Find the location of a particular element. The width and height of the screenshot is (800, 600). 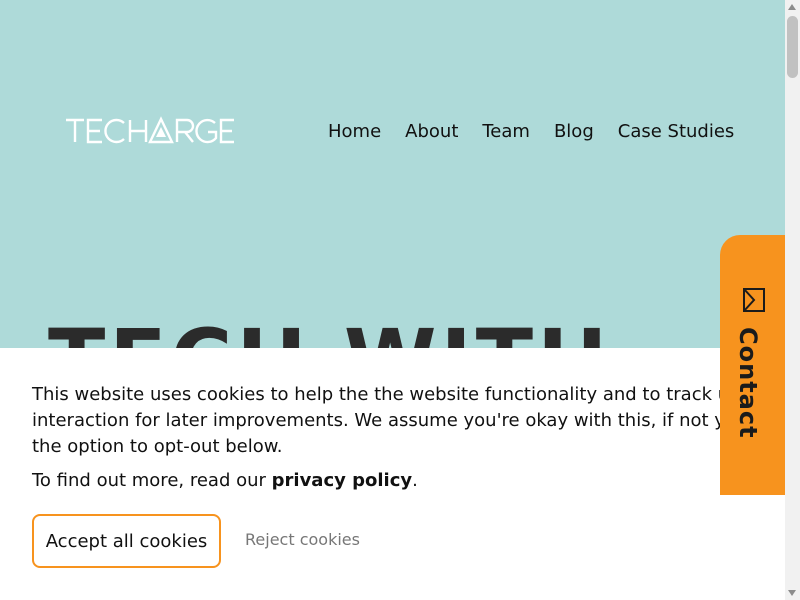

scroll-thumb is located at coordinates (792, 47).